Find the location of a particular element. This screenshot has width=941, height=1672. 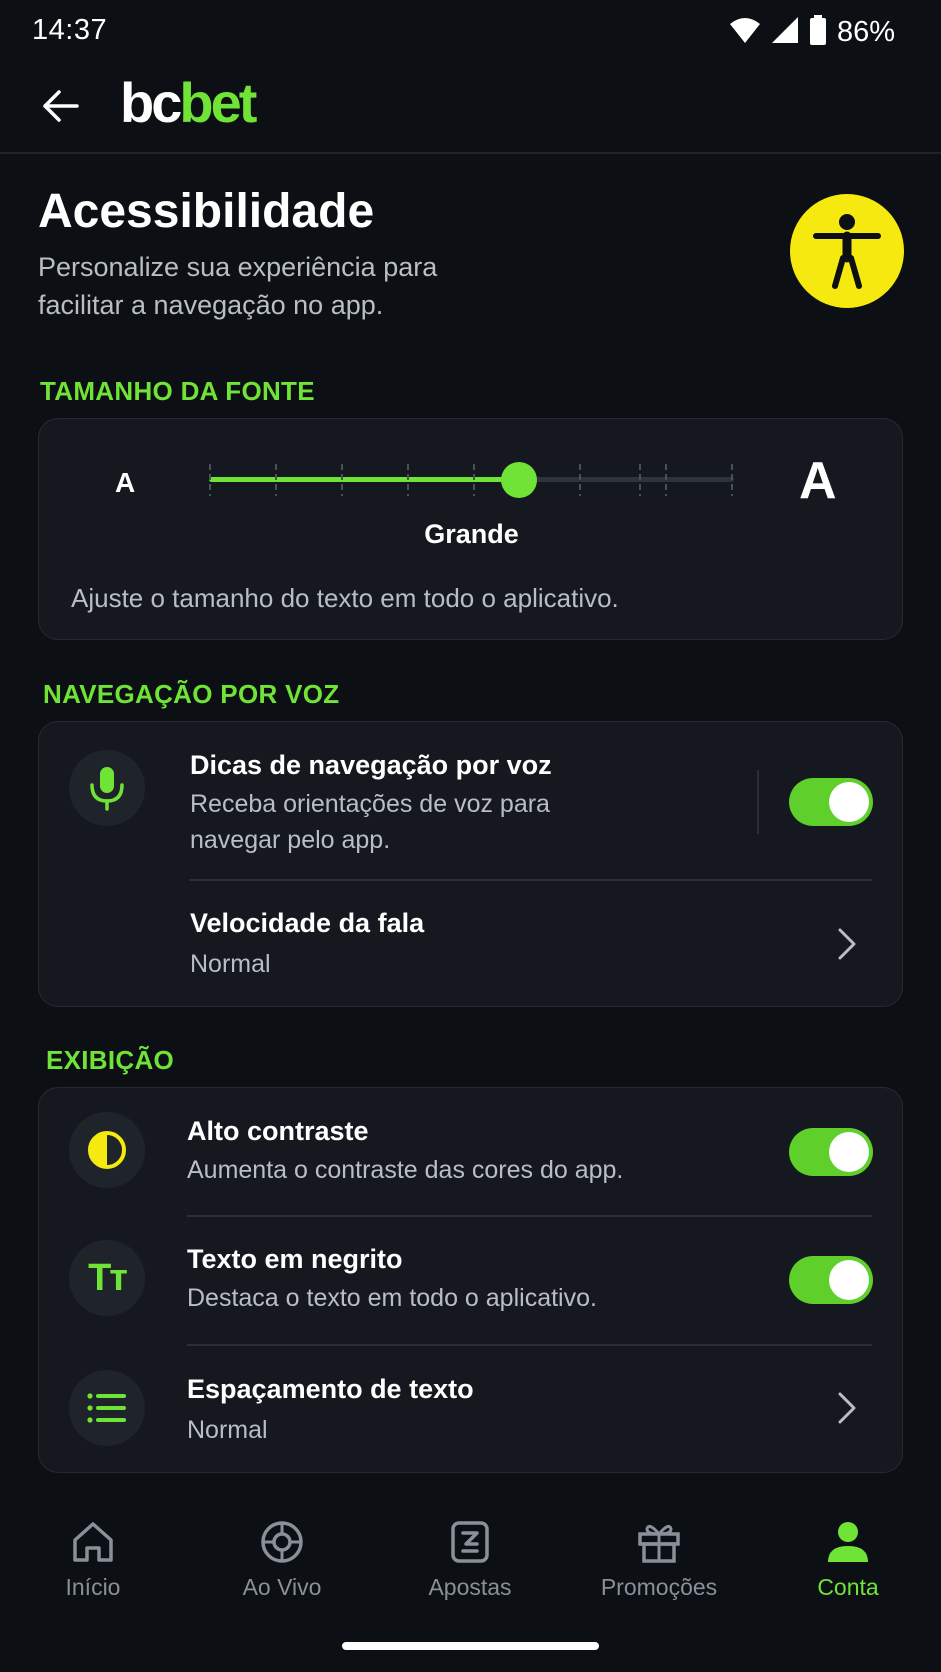

nav-label: Apostas is located at coordinates (470, 1587).